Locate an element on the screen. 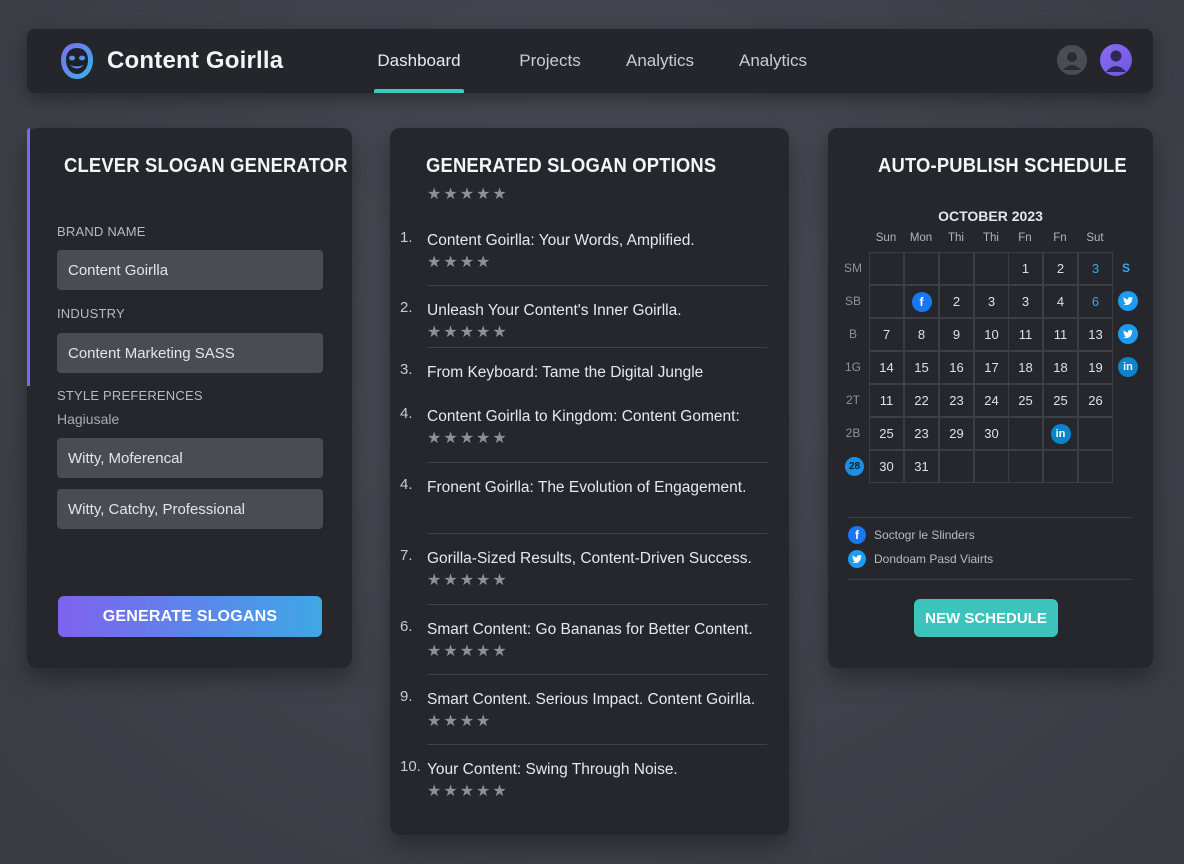 This screenshot has height=864, width=1184. weekday-label: Thi is located at coordinates (991, 238).